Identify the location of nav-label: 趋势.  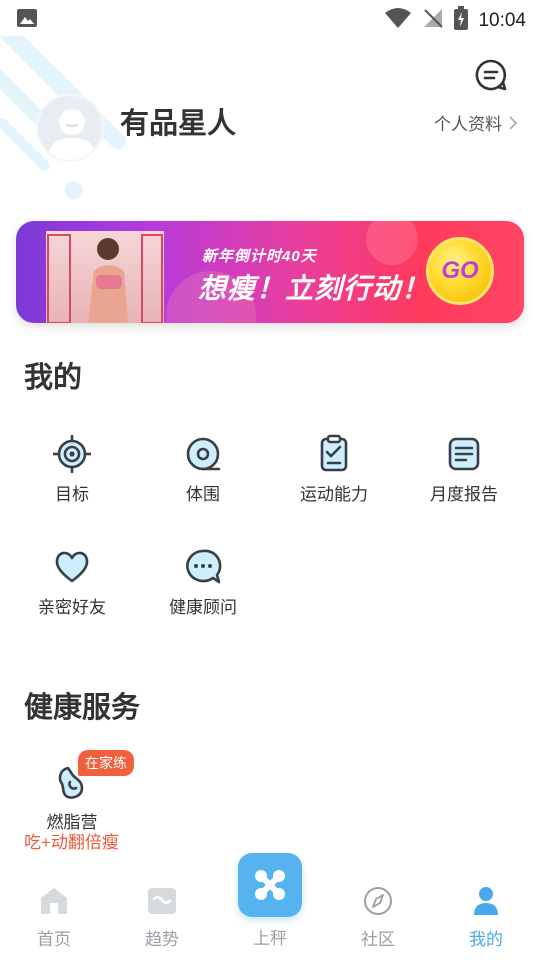
(162, 939).